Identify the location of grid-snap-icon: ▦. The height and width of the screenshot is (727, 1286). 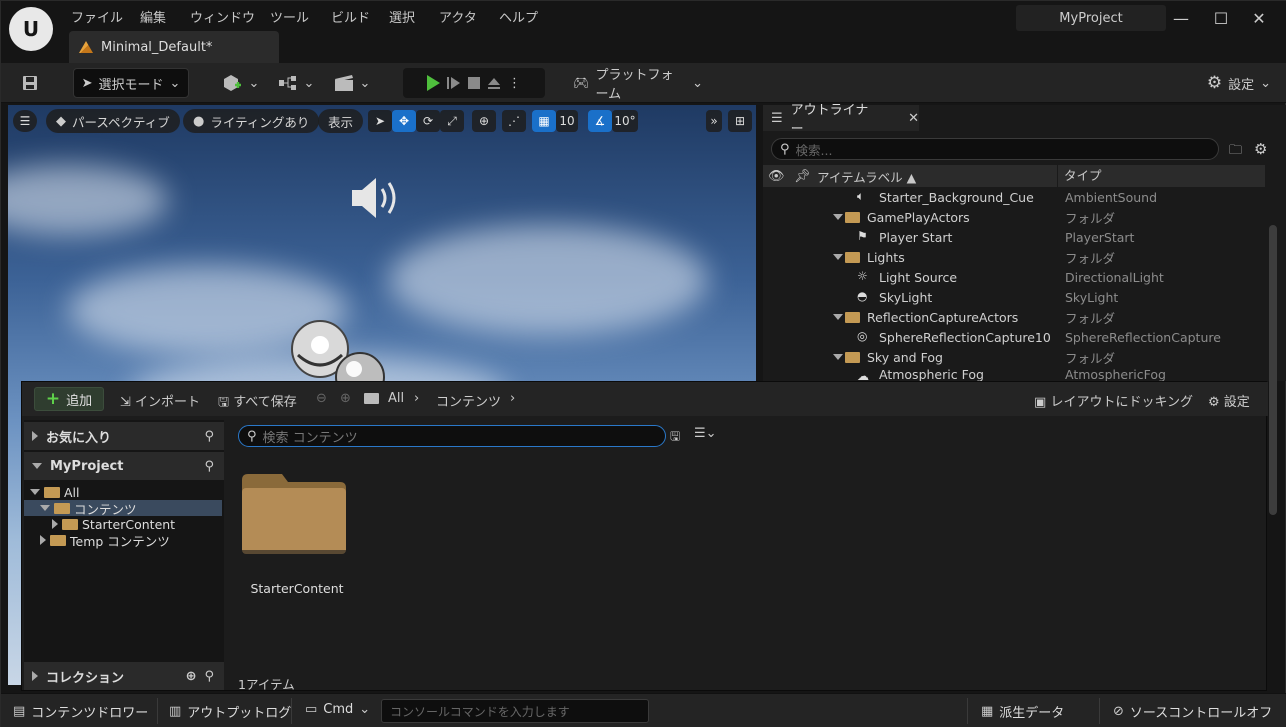
(544, 121).